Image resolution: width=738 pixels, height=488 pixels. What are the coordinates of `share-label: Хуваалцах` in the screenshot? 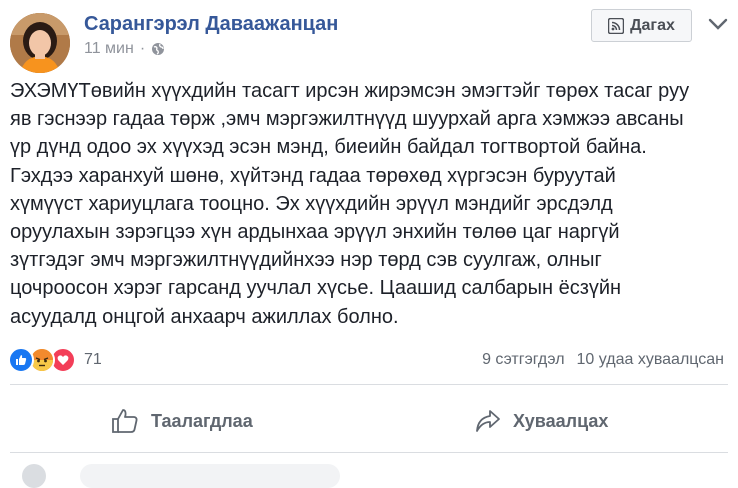 It's located at (561, 420).